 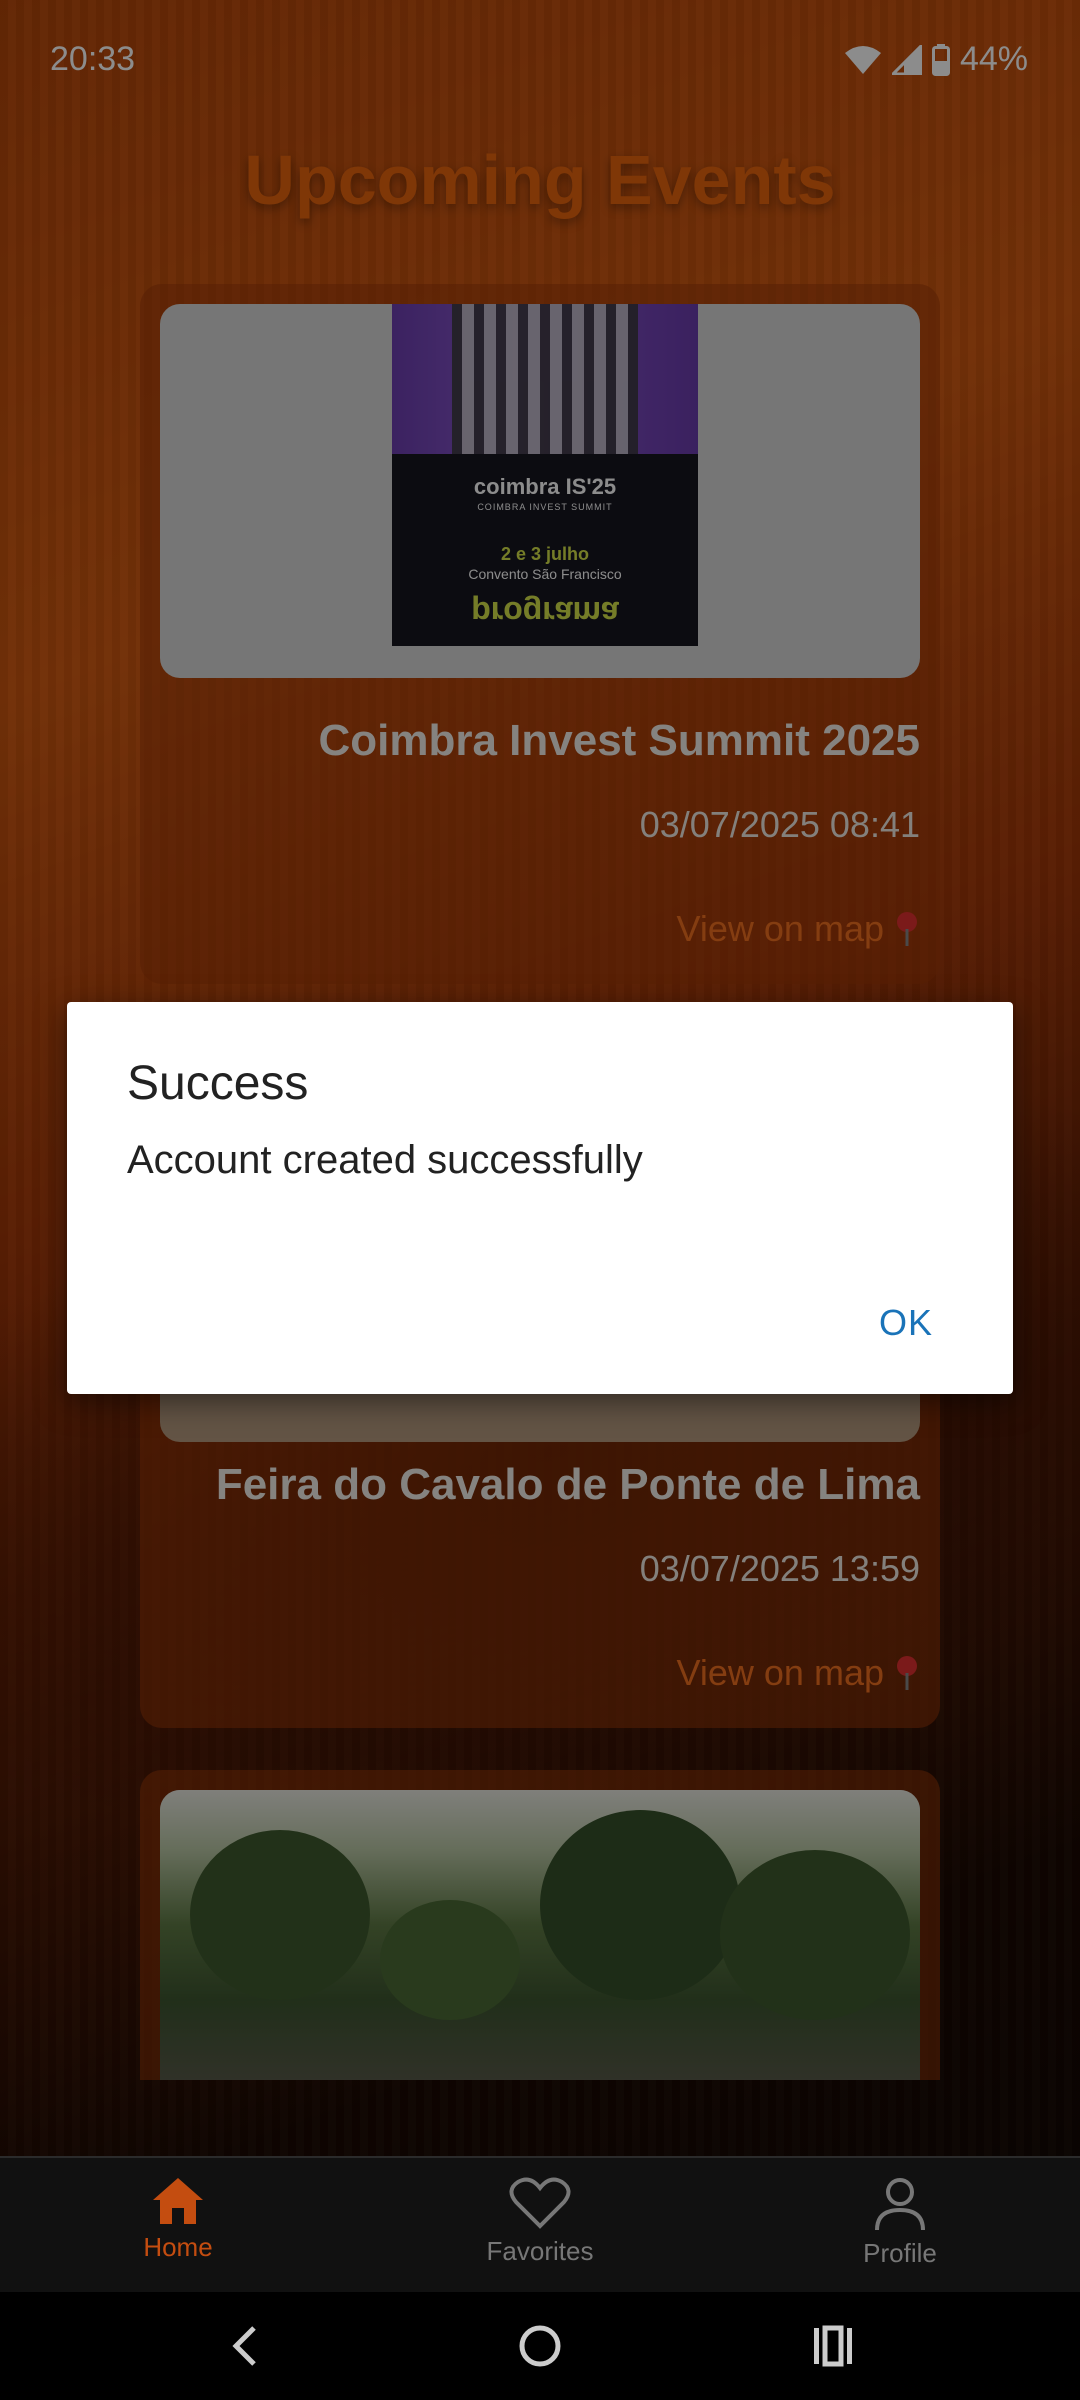 I want to click on bottom-nav: Home Favorites Profile, so click(x=540, y=2224).